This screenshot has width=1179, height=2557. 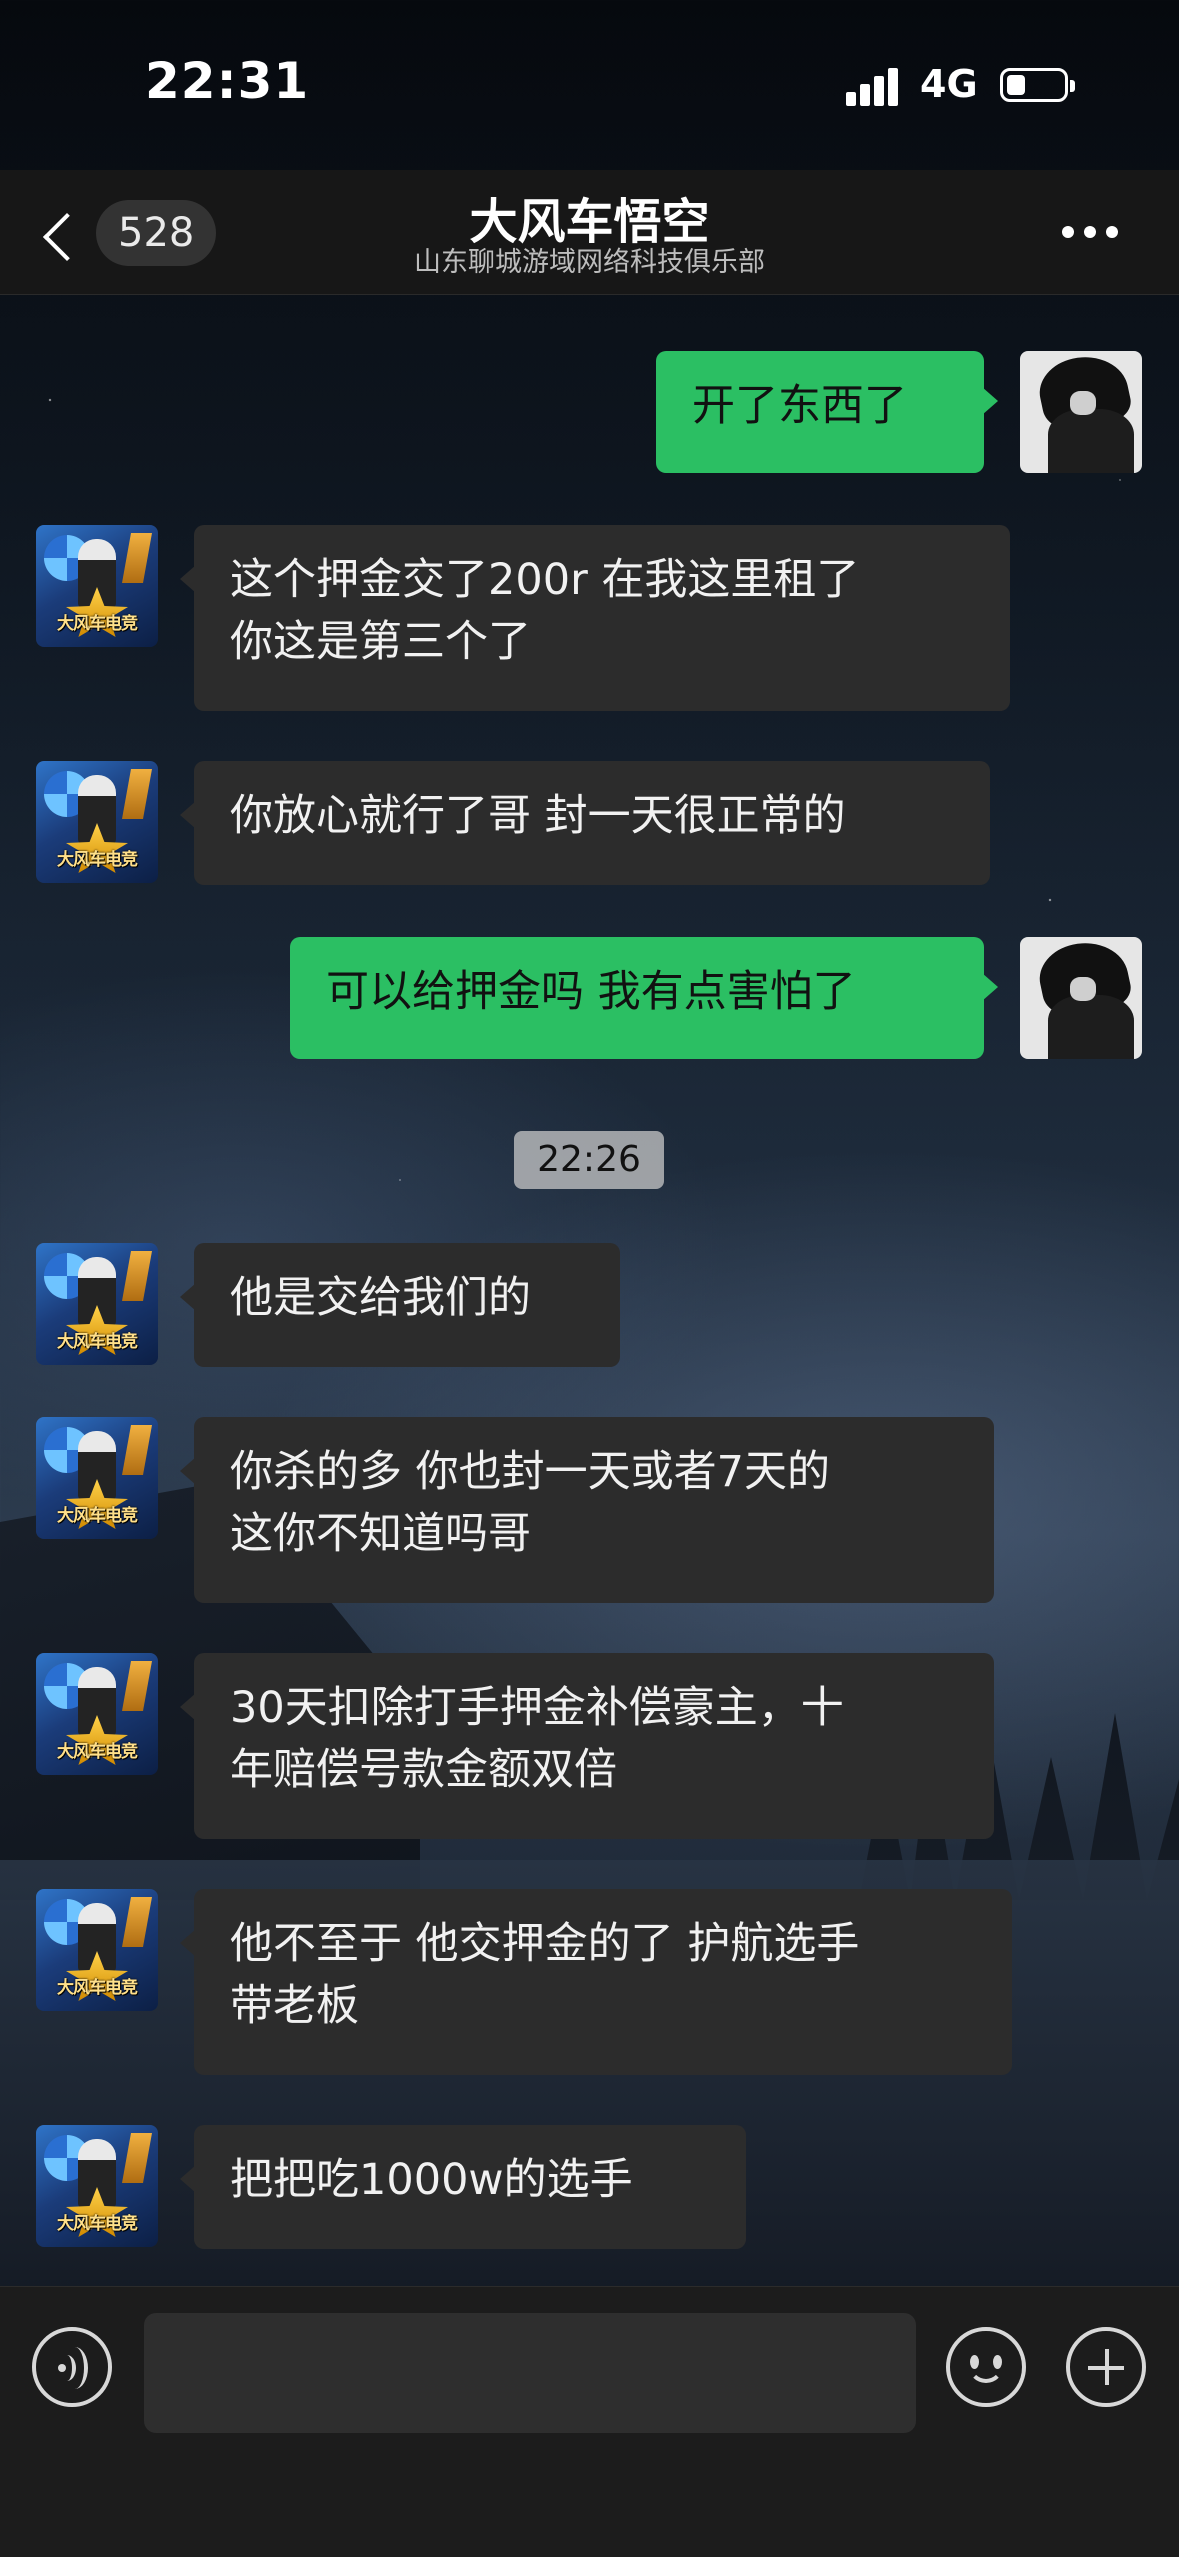 What do you see at coordinates (463, 2187) in the screenshot?
I see `message-bubble: 把把吃1000w的选手` at bounding box center [463, 2187].